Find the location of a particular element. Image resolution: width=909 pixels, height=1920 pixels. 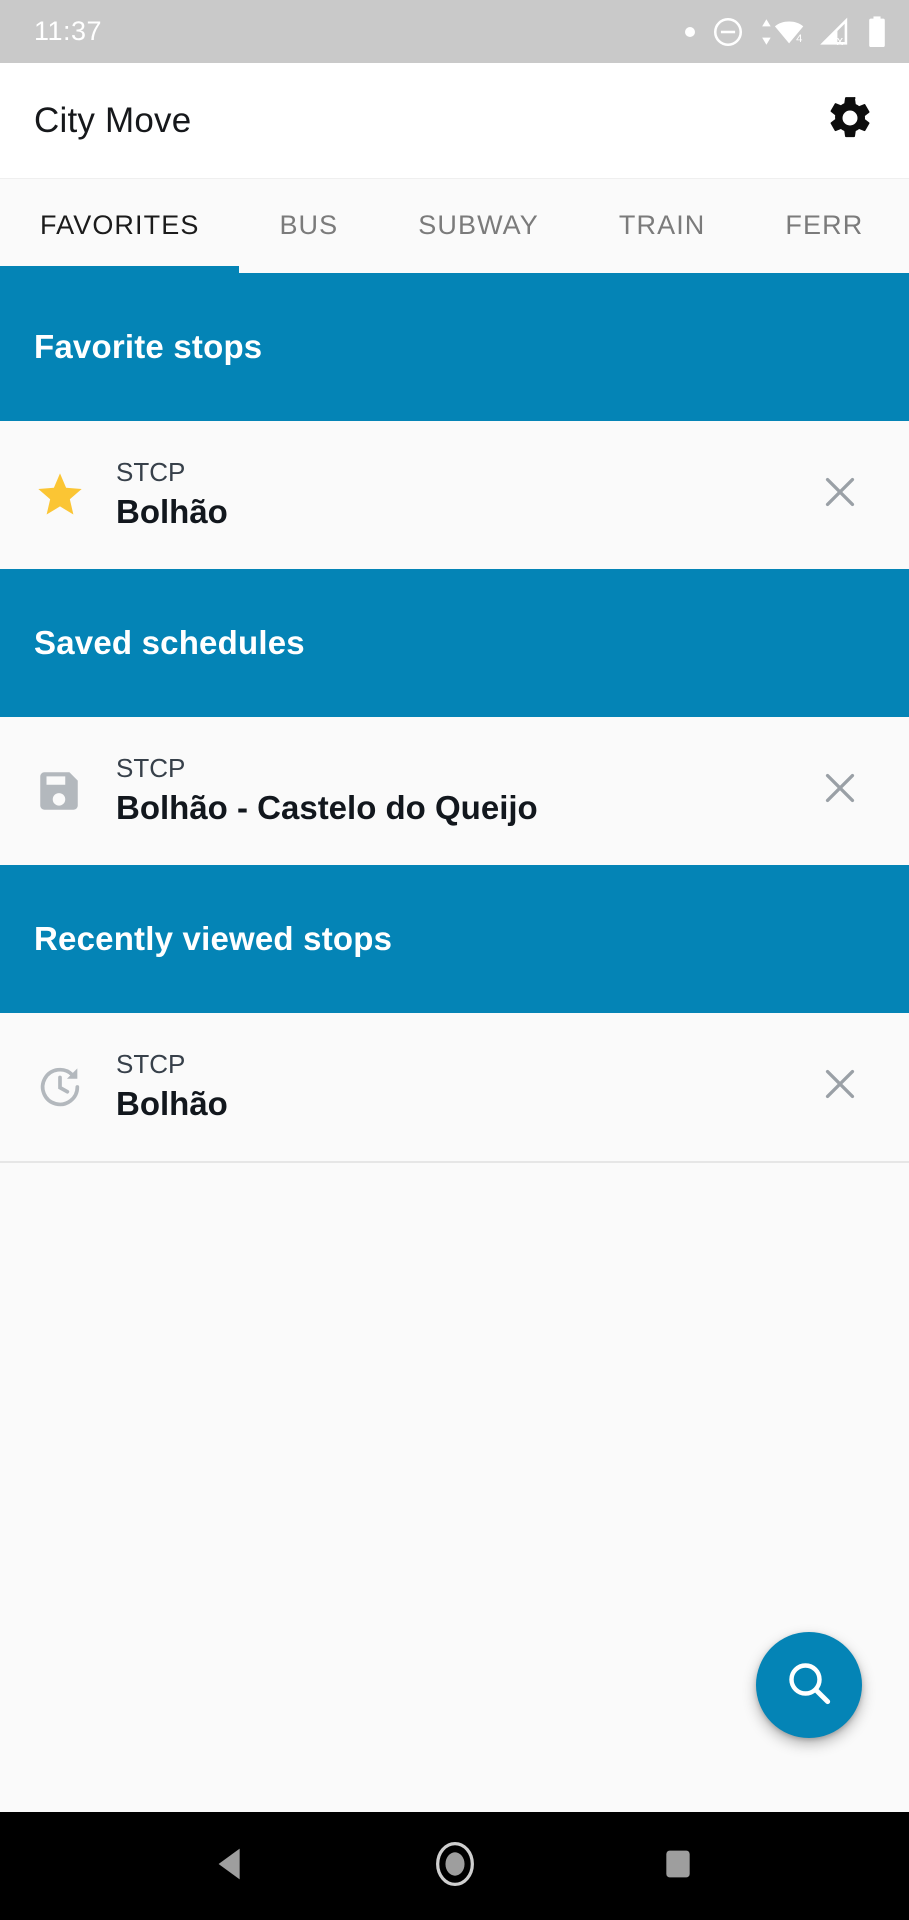

status-icon-tray: 4 x is located at coordinates (785, 32).